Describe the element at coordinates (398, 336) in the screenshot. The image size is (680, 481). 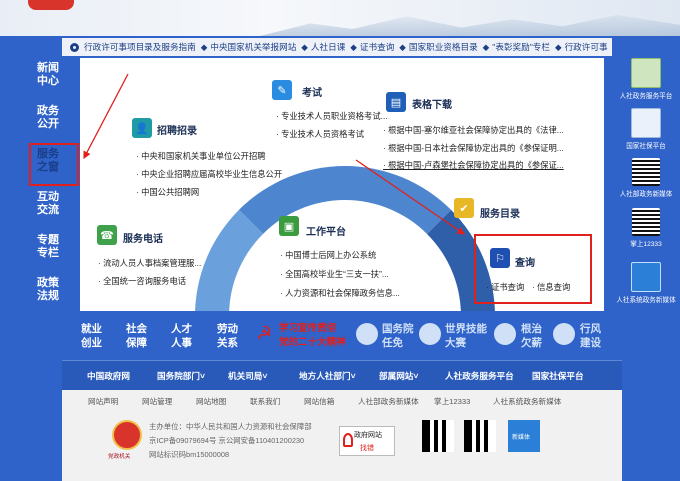
I see `svc-appointments: 国务院 任免` at that location.